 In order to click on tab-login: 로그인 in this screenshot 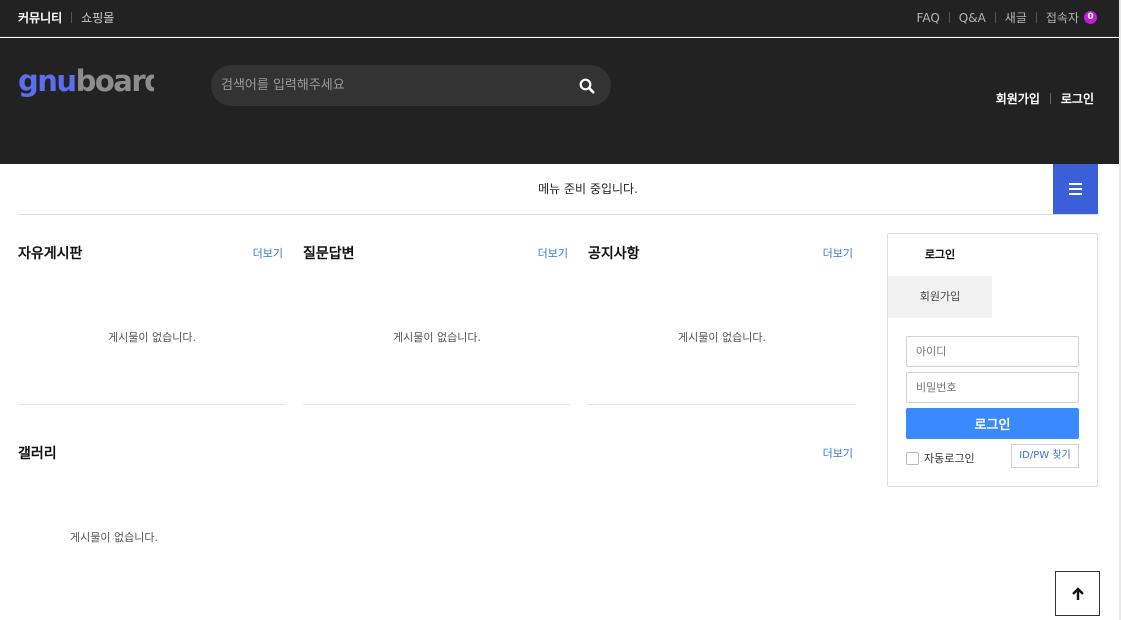, I will do `click(940, 255)`.